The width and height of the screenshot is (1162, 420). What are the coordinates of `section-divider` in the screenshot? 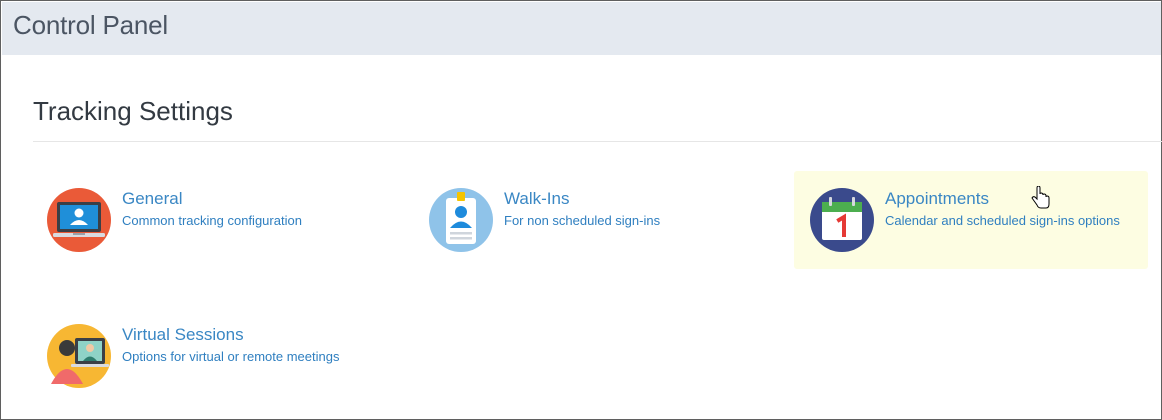 It's located at (597, 141).